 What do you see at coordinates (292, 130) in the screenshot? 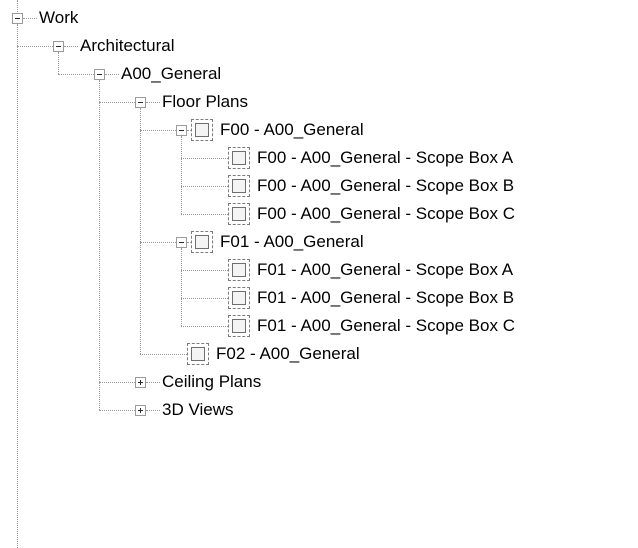
I see `tree-node-label-f00-a00-general: F00 - A00_General` at bounding box center [292, 130].